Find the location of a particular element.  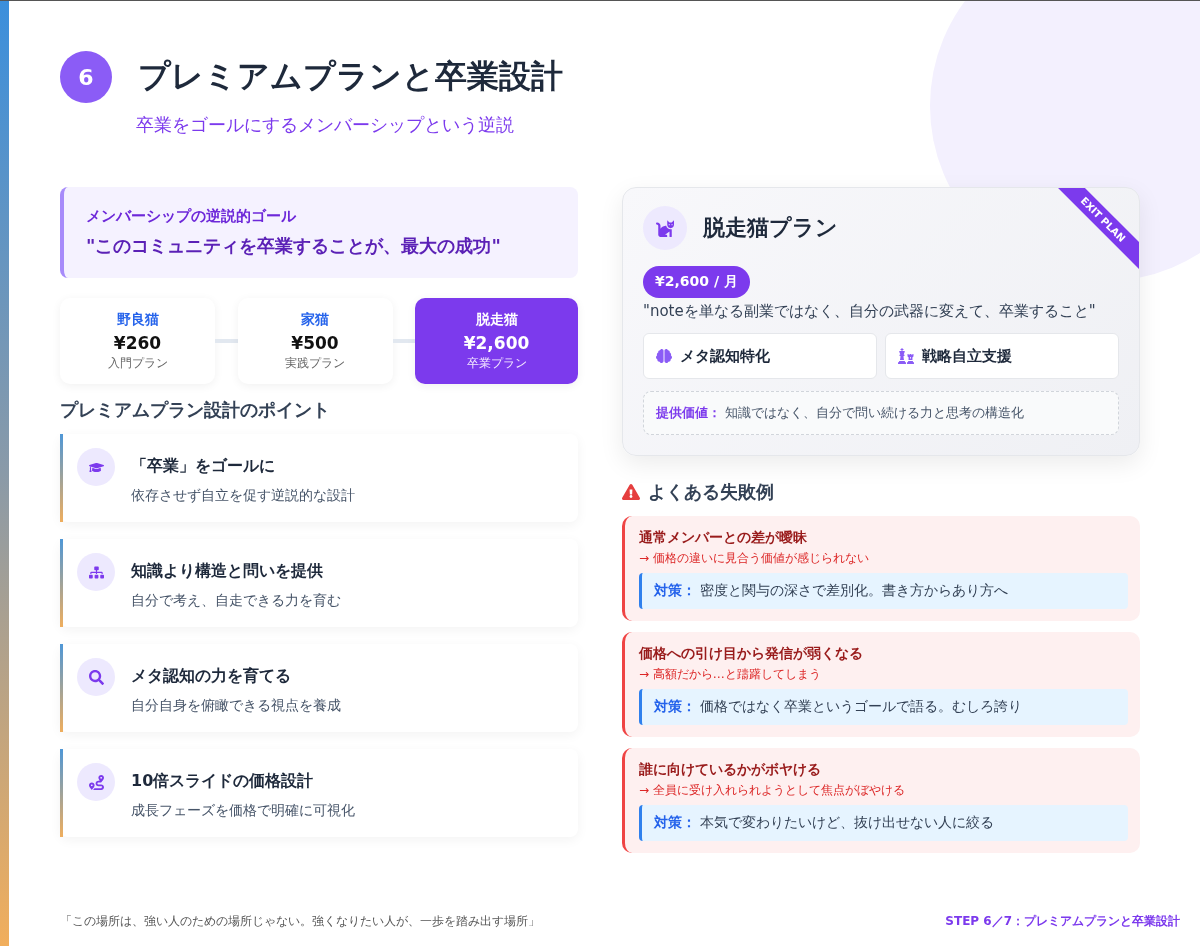

failure-consequence: → 全員に受け入れられようとして焦点がぼやける is located at coordinates (772, 790).